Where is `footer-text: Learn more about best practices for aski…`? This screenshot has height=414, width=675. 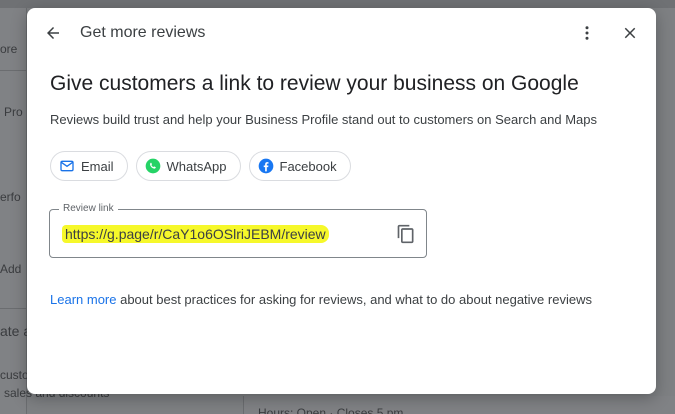
footer-text: Learn more about best practices for aski… is located at coordinates (321, 299).